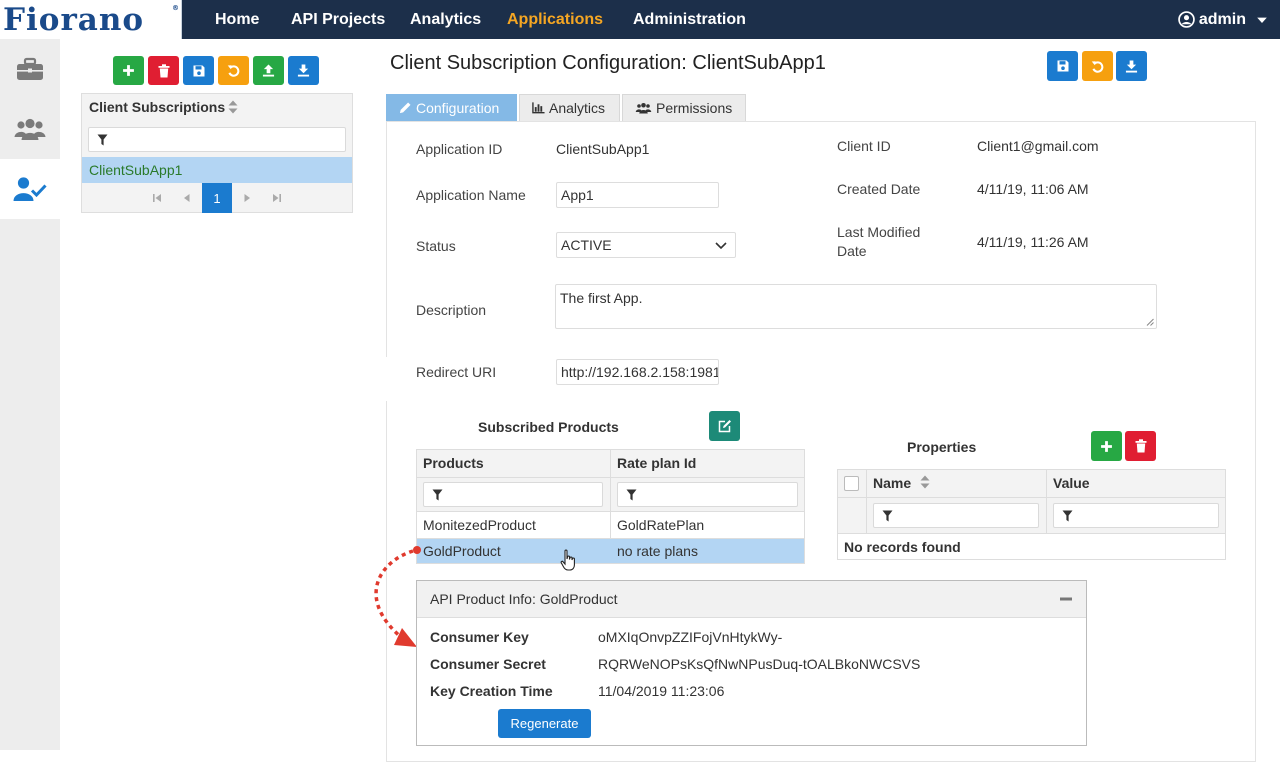 The height and width of the screenshot is (780, 1280). What do you see at coordinates (1150, 322) in the screenshot?
I see `resize-handle-icon` at bounding box center [1150, 322].